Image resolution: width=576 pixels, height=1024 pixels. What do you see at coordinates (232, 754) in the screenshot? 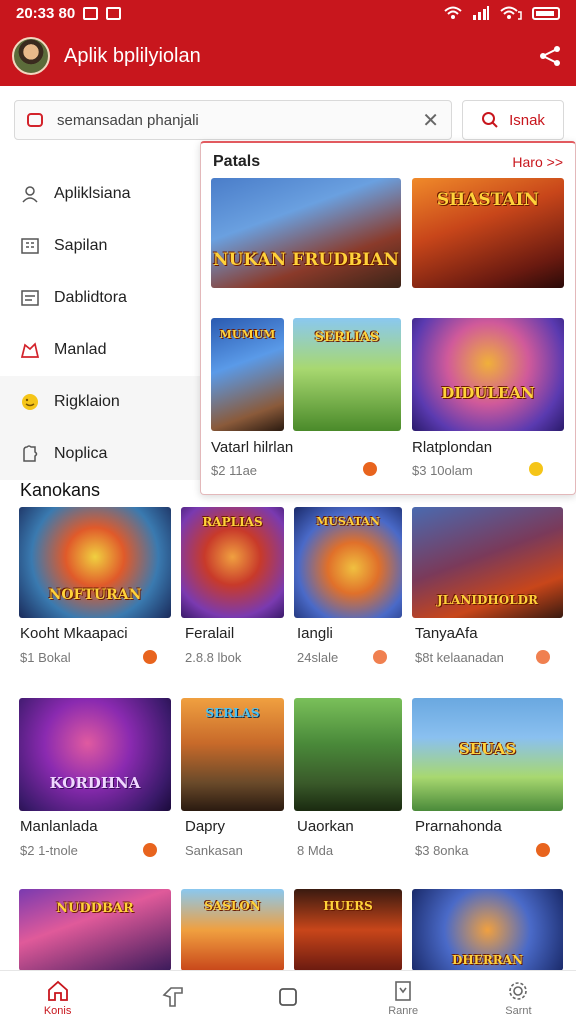
I see `game-thumbnail: SERLAS` at bounding box center [232, 754].